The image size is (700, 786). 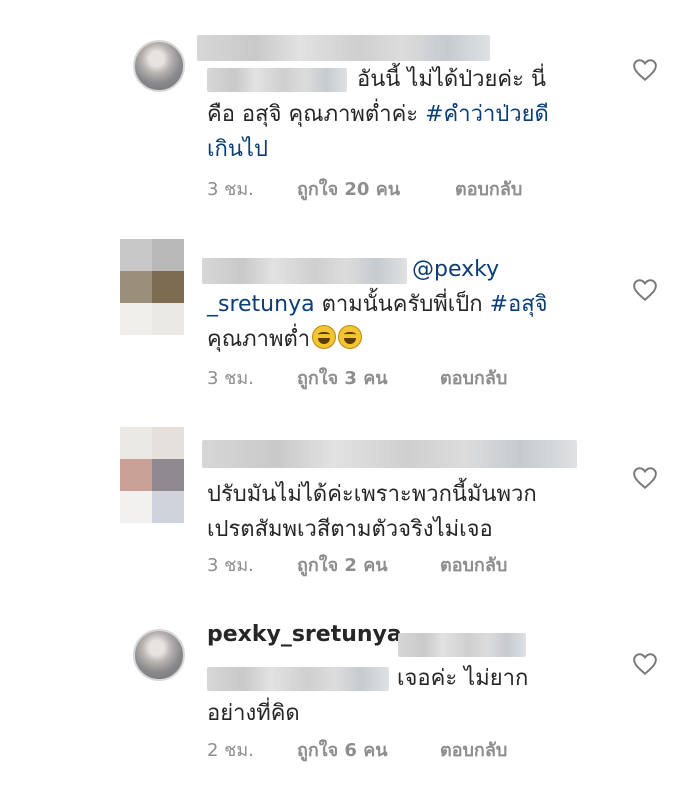 I want to click on comment-text-line: เปรตสัมพเวสีตามตัวจริงไม่เจอ, so click(x=350, y=529).